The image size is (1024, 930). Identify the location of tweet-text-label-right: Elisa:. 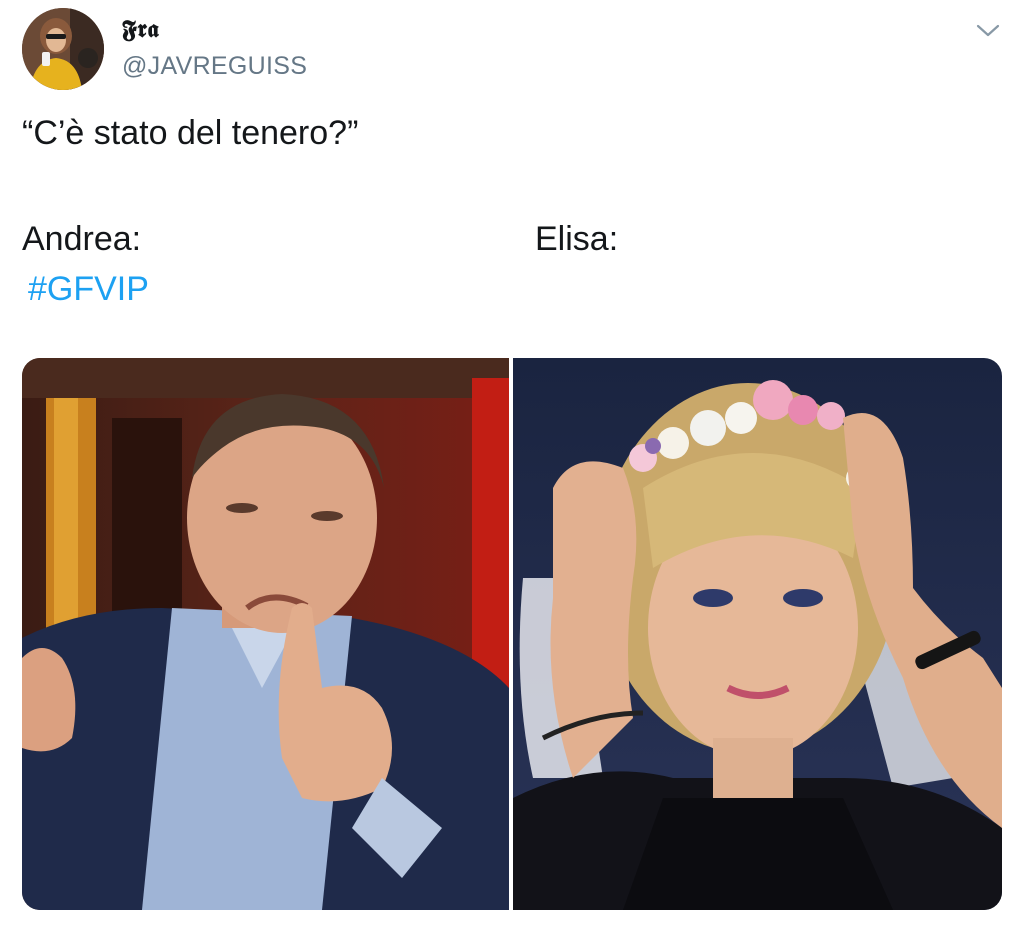
(577, 239).